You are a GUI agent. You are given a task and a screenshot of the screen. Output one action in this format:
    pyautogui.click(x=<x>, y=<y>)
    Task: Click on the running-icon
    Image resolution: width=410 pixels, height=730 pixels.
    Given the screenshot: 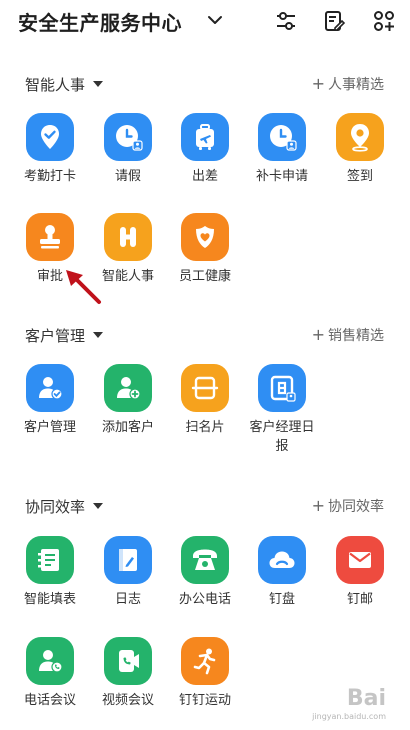 What is the action you would take?
    pyautogui.click(x=204, y=661)
    